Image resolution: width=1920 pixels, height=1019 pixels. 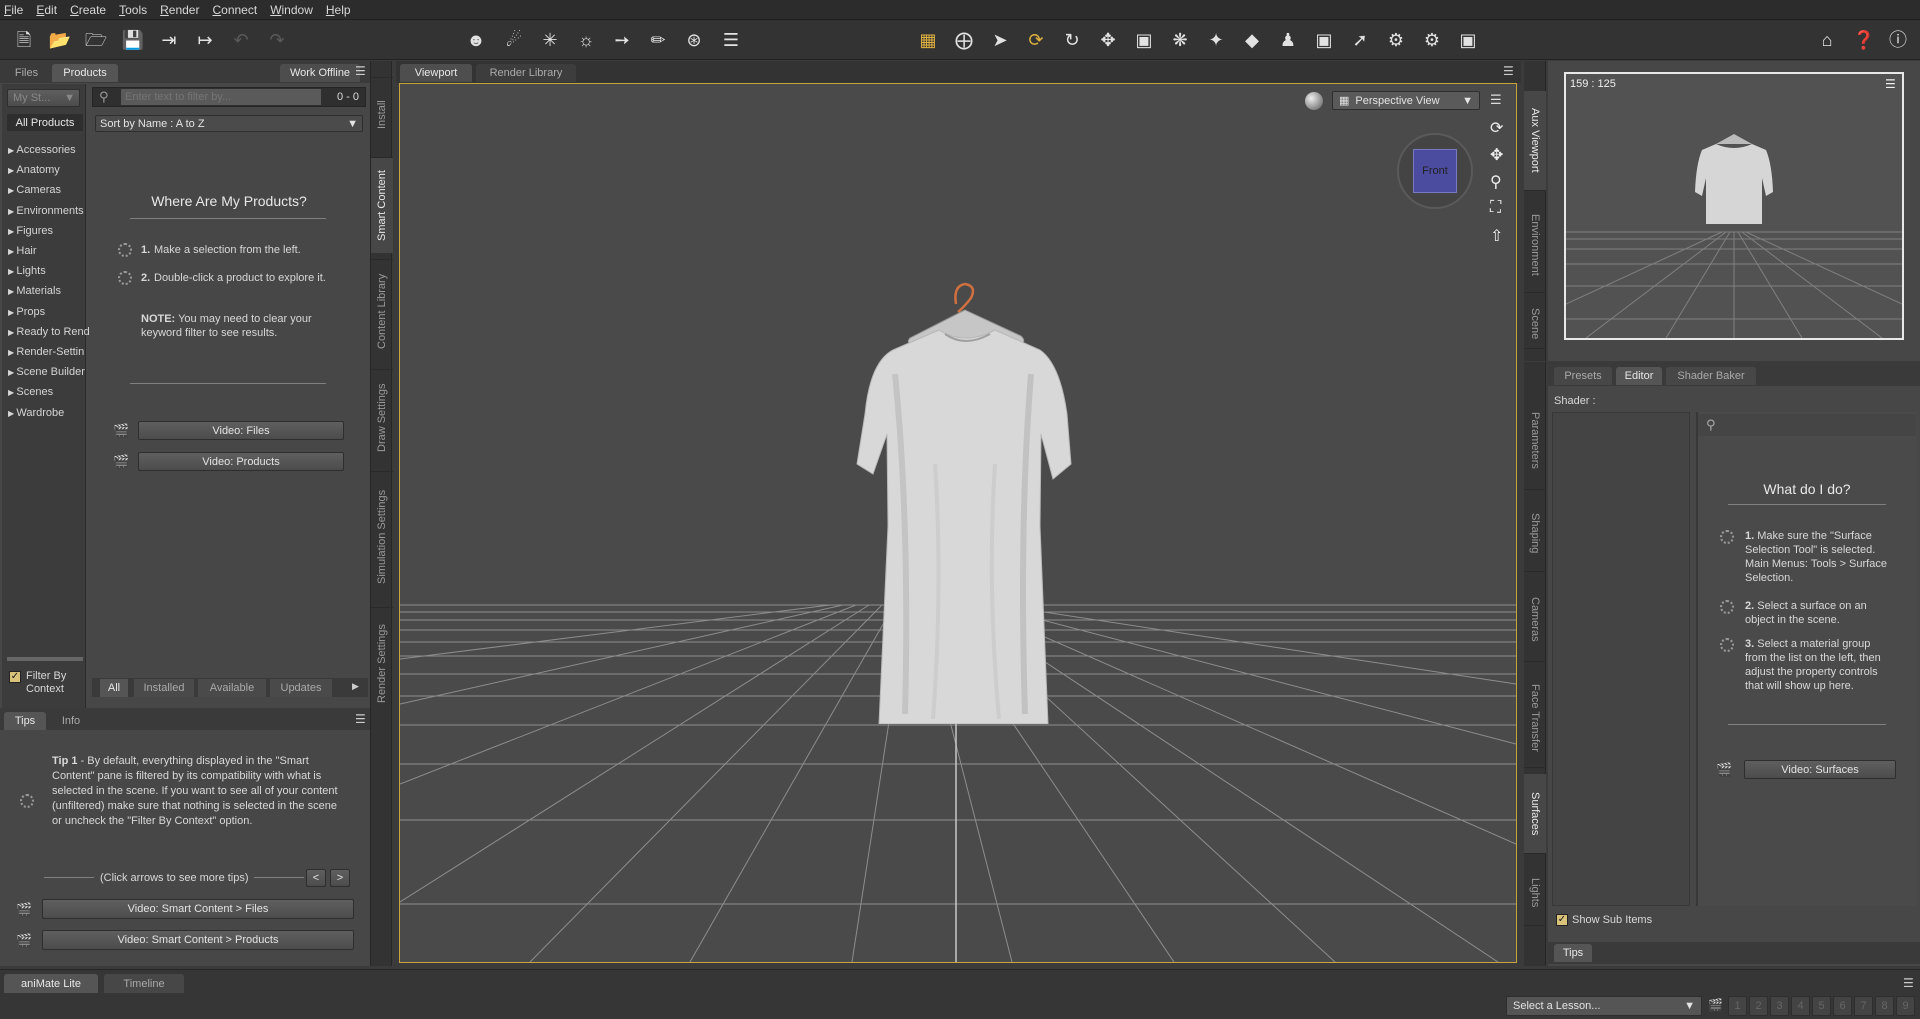 I want to click on lesson-dropdown: Select a Lesson... ▼, so click(x=1604, y=1006).